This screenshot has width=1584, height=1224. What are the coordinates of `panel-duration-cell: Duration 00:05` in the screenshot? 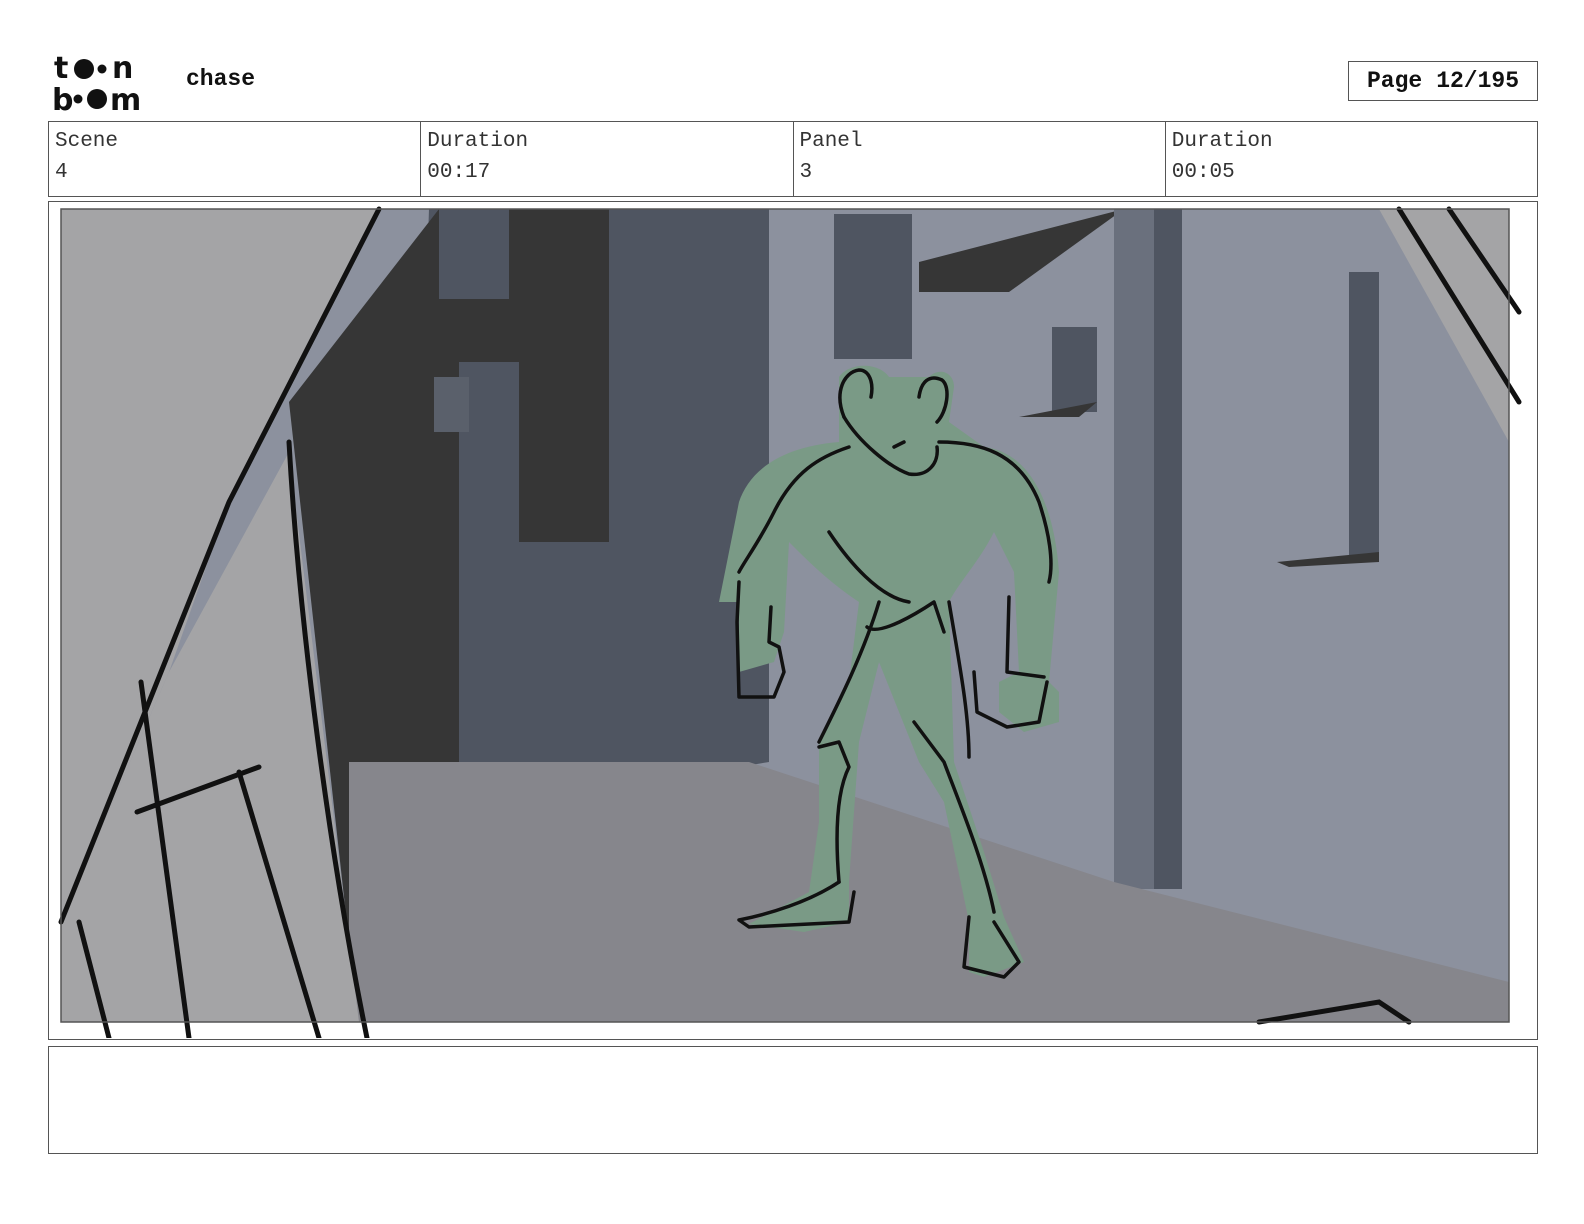 It's located at (1351, 159).